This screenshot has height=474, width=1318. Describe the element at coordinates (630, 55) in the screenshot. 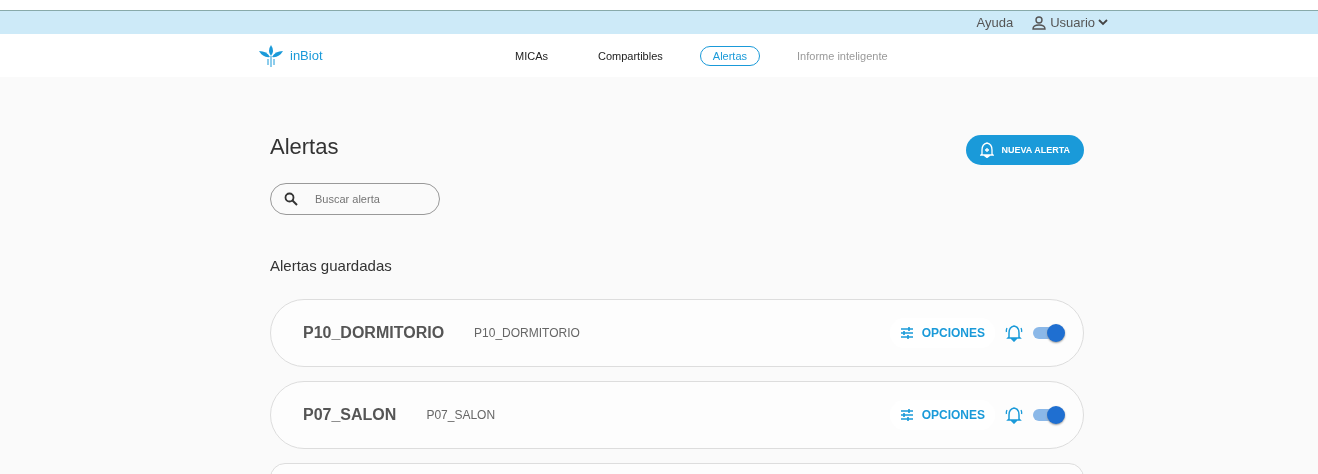

I see `nav-tab: Compartibles` at that location.